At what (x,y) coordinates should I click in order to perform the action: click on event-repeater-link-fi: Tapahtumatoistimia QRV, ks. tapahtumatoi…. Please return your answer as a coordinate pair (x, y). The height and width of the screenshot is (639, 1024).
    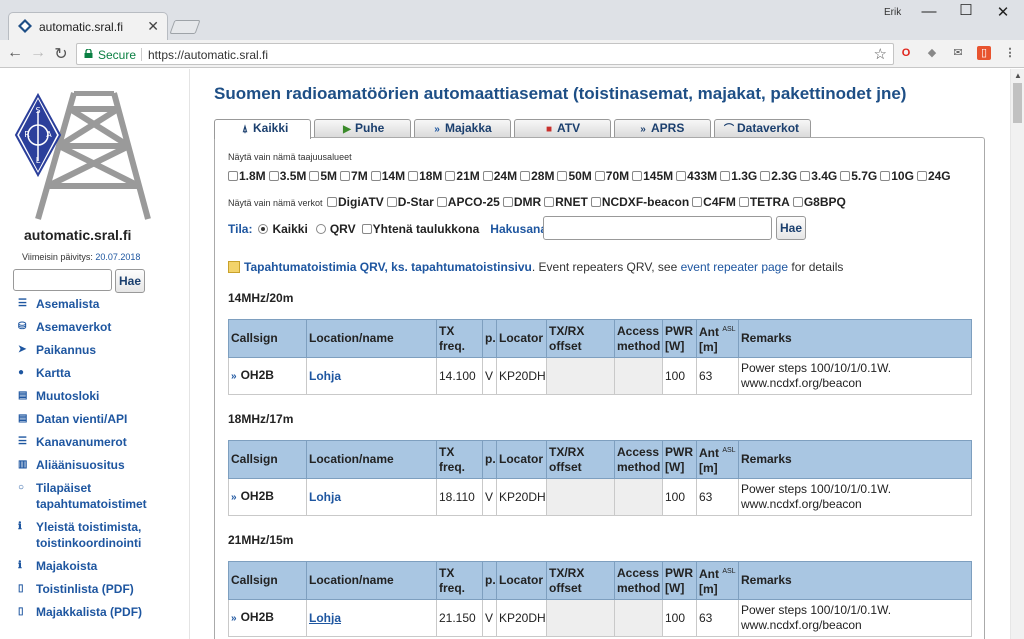
    Looking at the image, I should click on (388, 267).